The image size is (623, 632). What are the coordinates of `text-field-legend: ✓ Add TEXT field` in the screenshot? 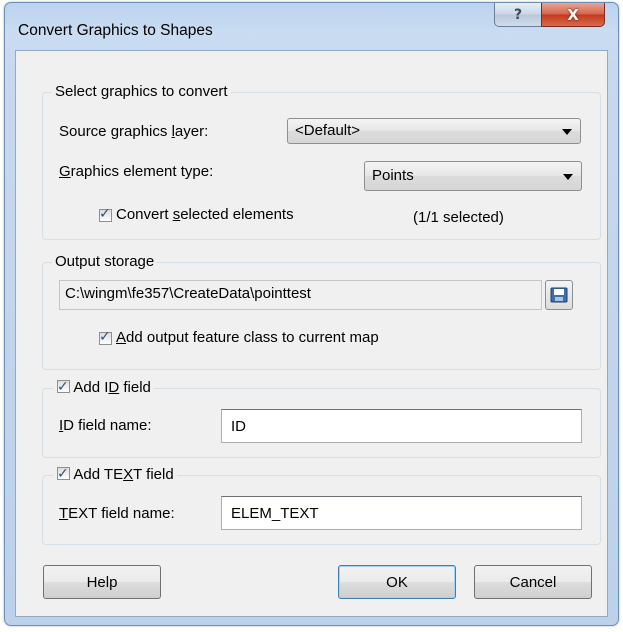 It's located at (115, 475).